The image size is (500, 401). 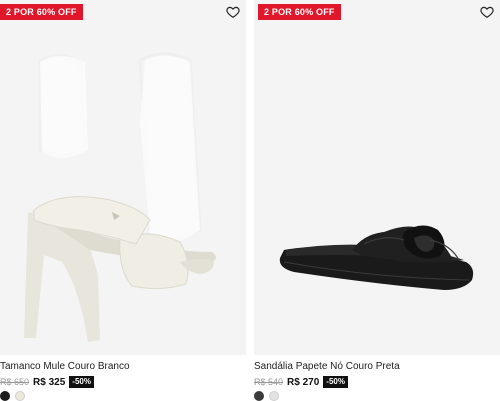 I want to click on product-name: Sandália Papete Nó Couro Preta, so click(x=327, y=366).